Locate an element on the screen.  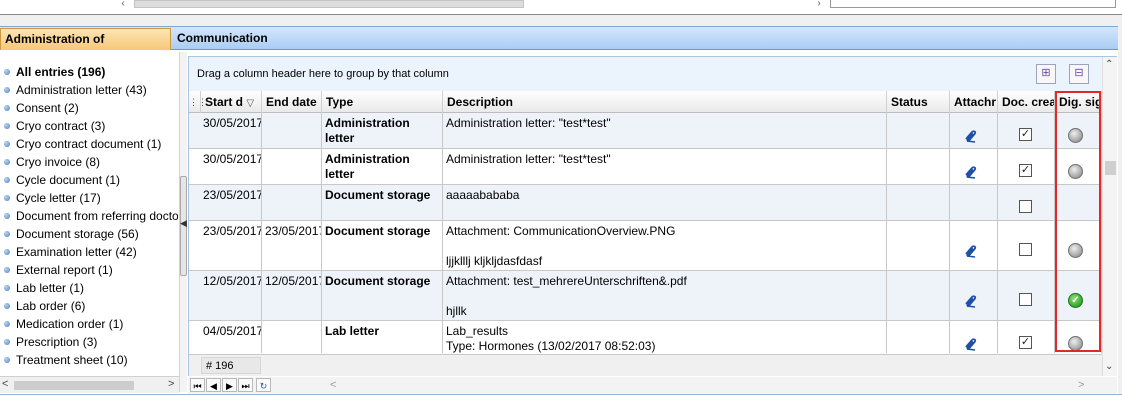
previous-record-button: ◀ is located at coordinates (213, 385).